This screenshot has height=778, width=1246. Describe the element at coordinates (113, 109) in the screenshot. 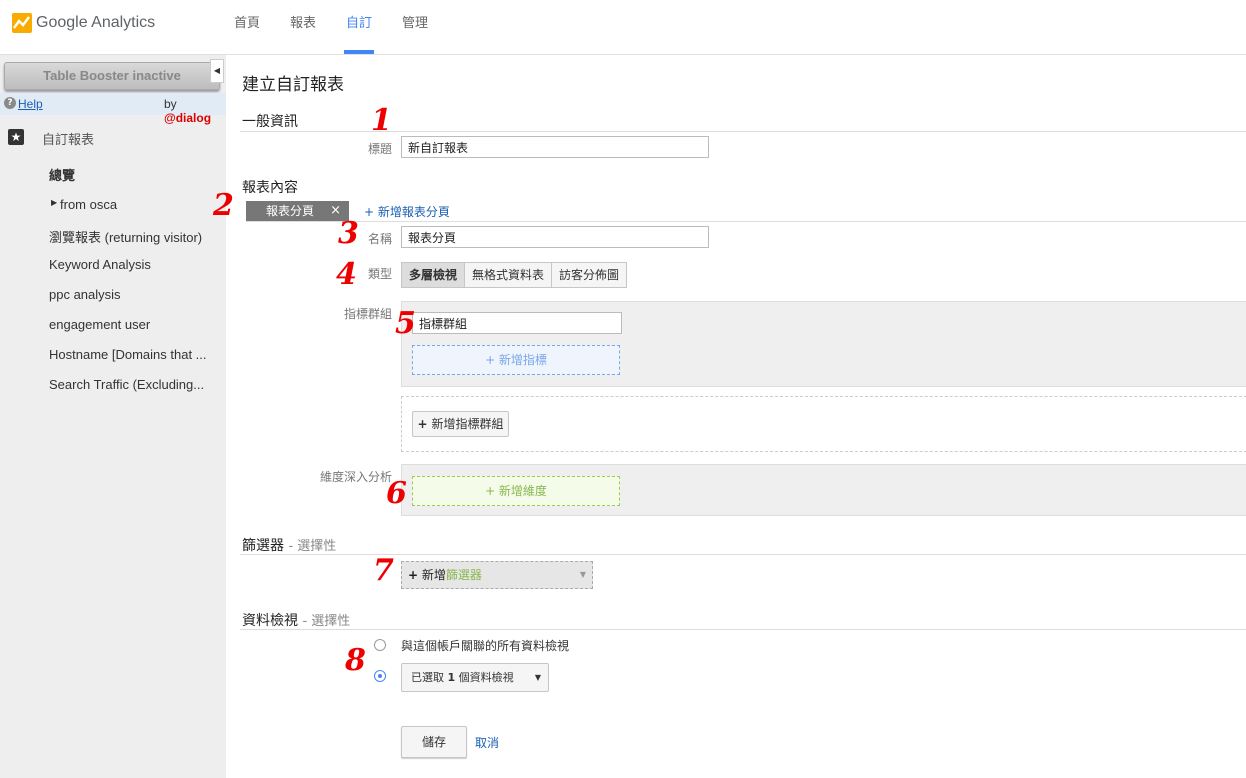

I see `help-row: ? Help by @dialog` at that location.